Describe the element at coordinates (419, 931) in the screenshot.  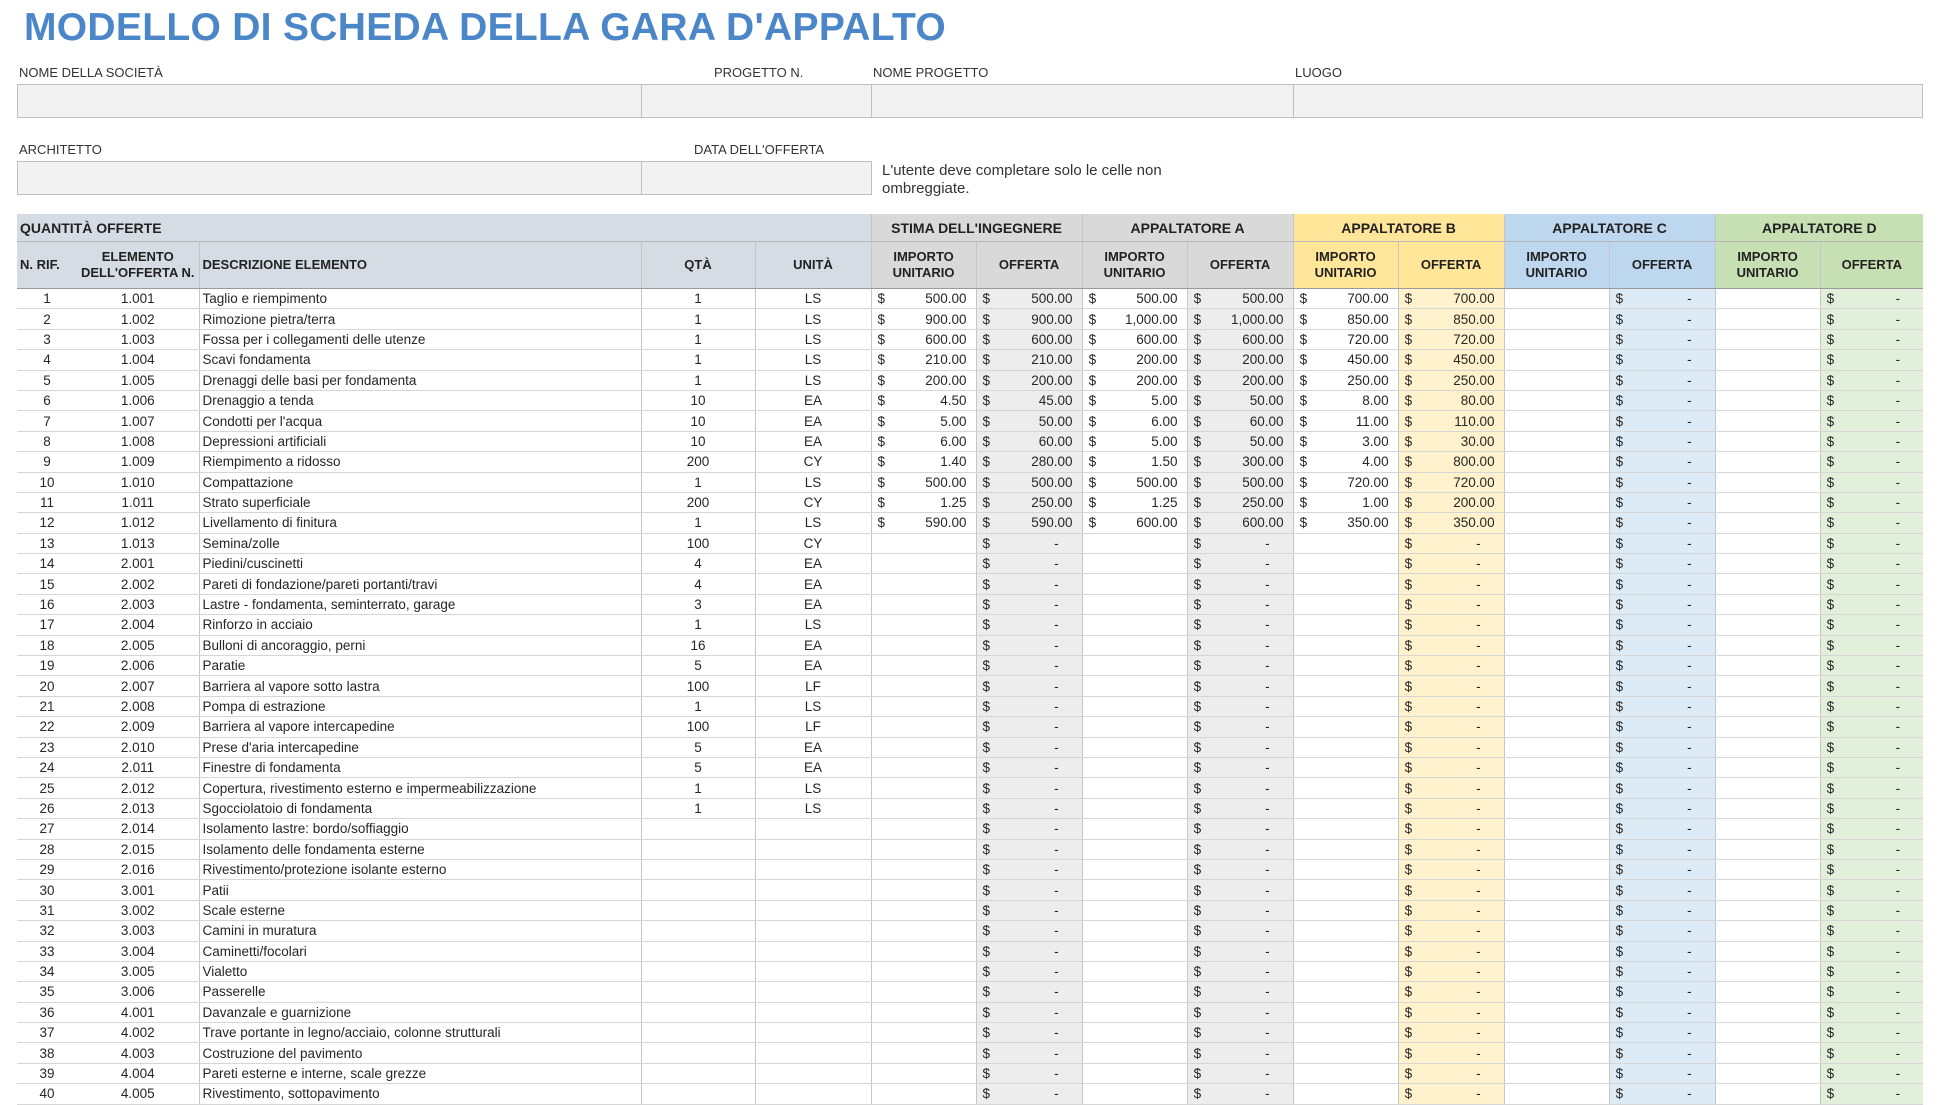
I see `description-cell: Camini in muratura` at that location.